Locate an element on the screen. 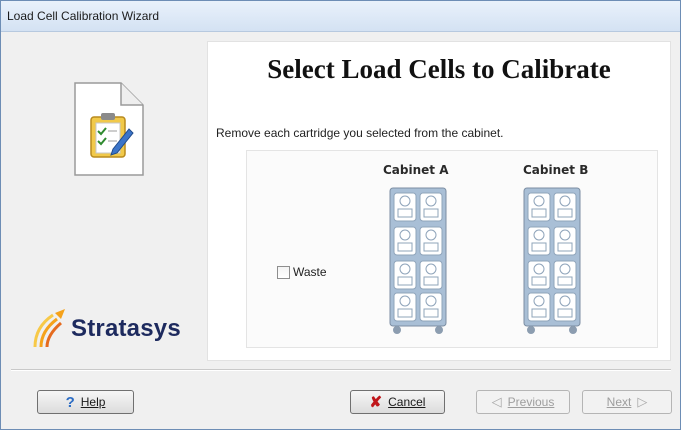 This screenshot has width=681, height=430. previous-button: ◁ Previous is located at coordinates (523, 402).